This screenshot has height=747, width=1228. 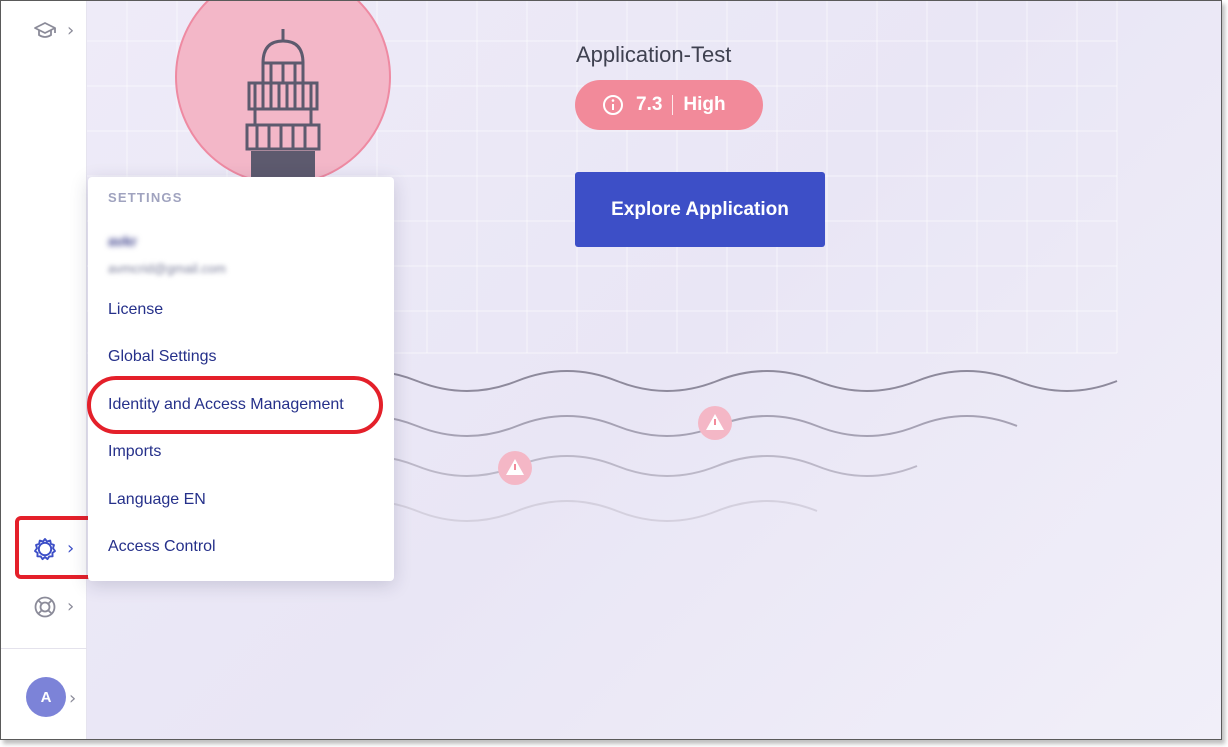 I want to click on menu-item-language: Language EN, so click(x=157, y=500).